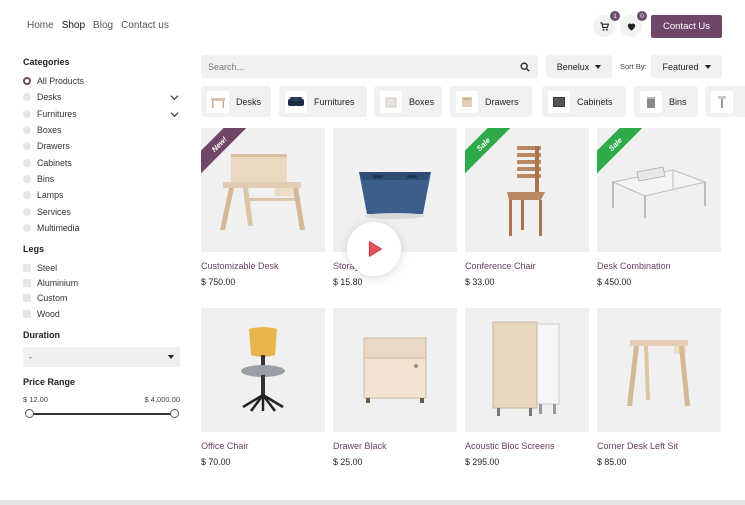 The width and height of the screenshot is (745, 505). What do you see at coordinates (101, 399) in the screenshot?
I see `price-range-labels: $ 12.00 $ 4,000.00` at bounding box center [101, 399].